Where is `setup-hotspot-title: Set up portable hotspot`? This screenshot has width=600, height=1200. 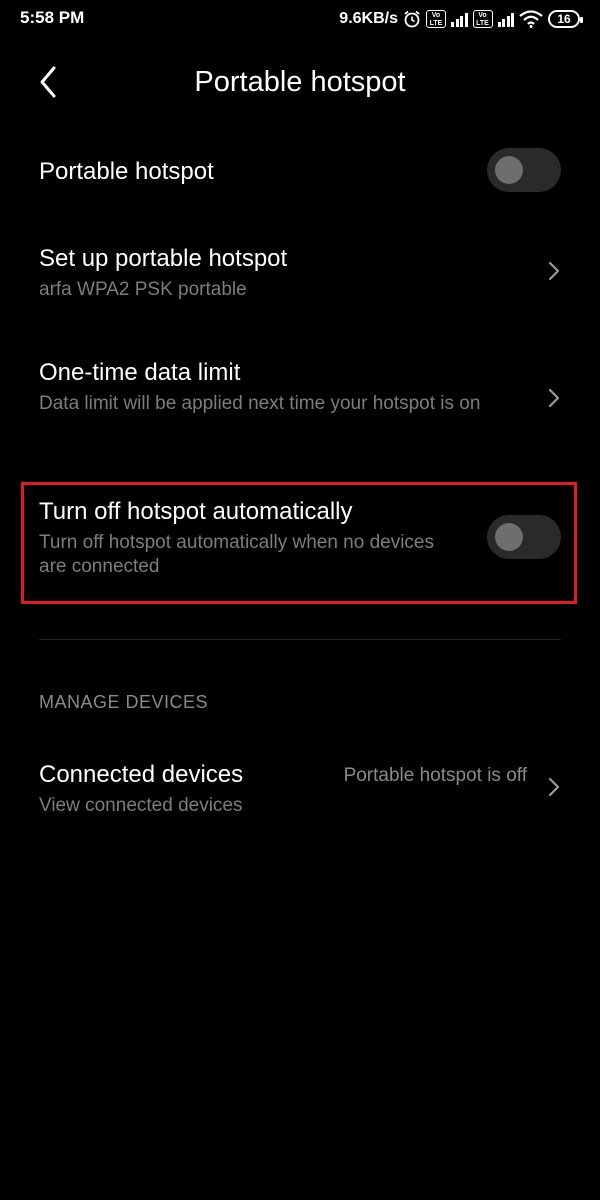
setup-hotspot-title: Set up portable hotspot is located at coordinates (163, 258).